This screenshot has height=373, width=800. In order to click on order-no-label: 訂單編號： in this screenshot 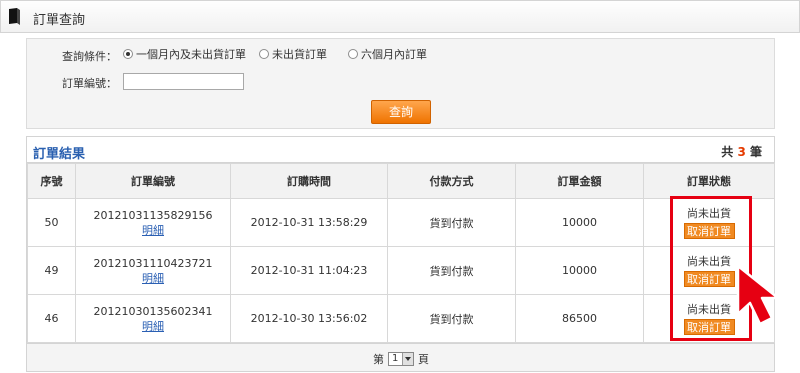, I will do `click(89, 83)`.